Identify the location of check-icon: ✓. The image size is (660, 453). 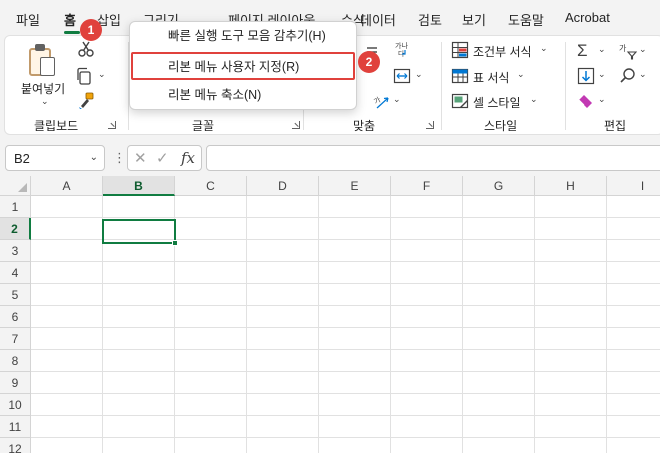
(162, 158).